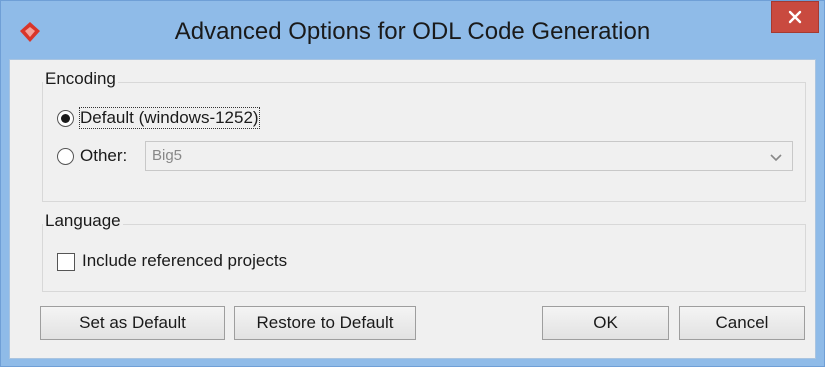 The width and height of the screenshot is (825, 367). What do you see at coordinates (66, 262) in the screenshot?
I see `include-referenced-checkbox` at bounding box center [66, 262].